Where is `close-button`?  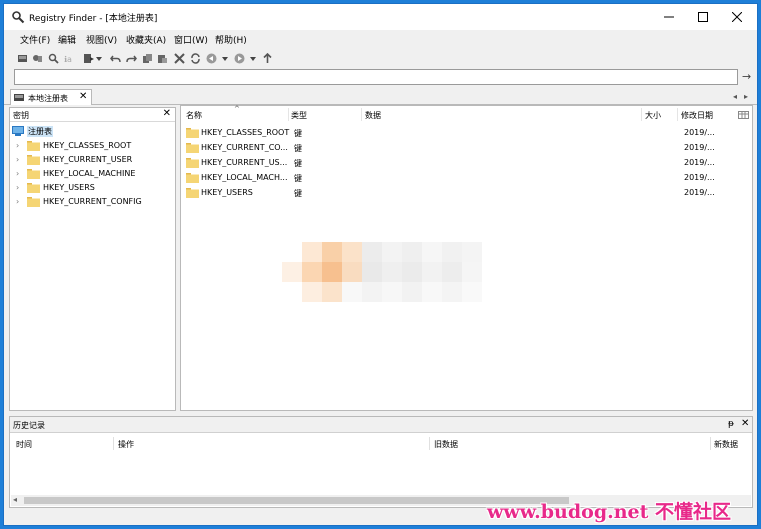 close-button is located at coordinates (737, 17).